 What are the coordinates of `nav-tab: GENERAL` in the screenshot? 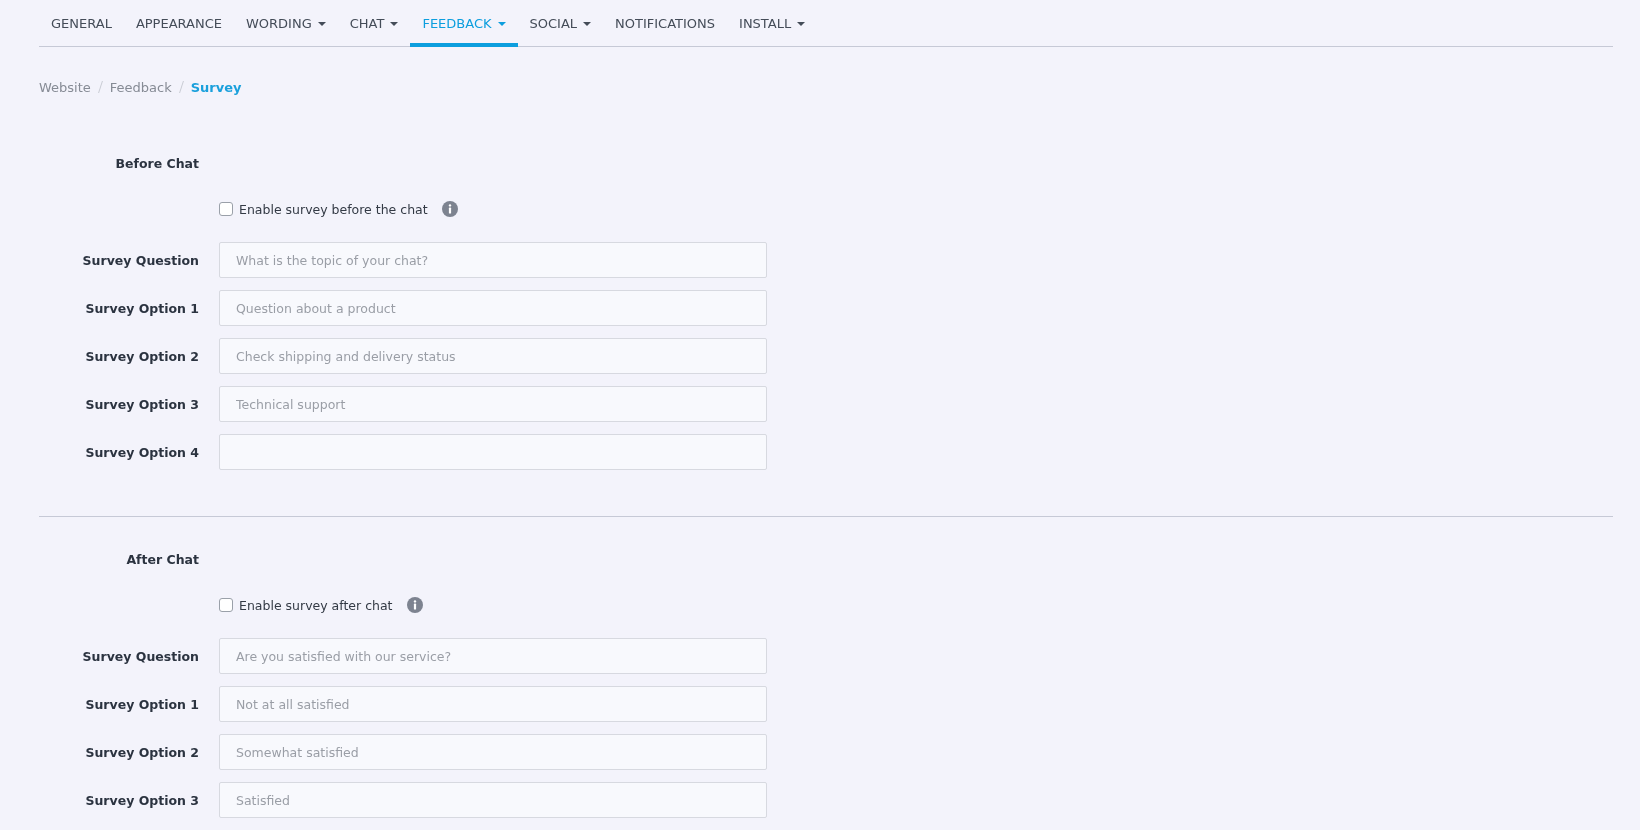 It's located at (81, 23).